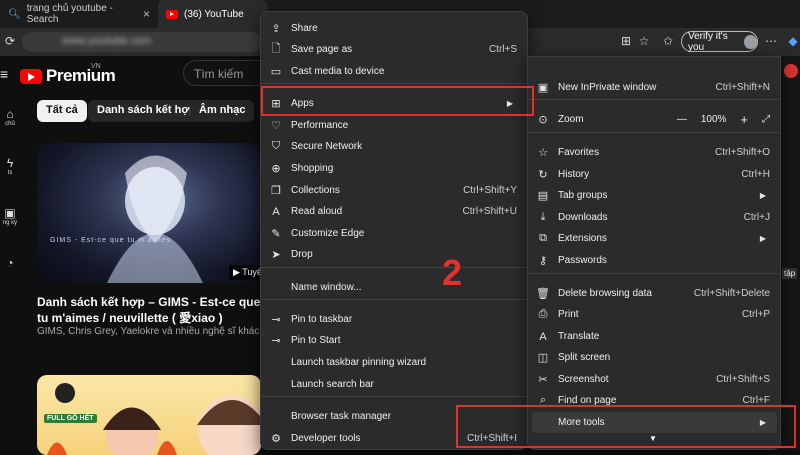 This screenshot has height=455, width=800. What do you see at coordinates (744, 119) in the screenshot?
I see `zoom-in-button: +` at bounding box center [744, 119].